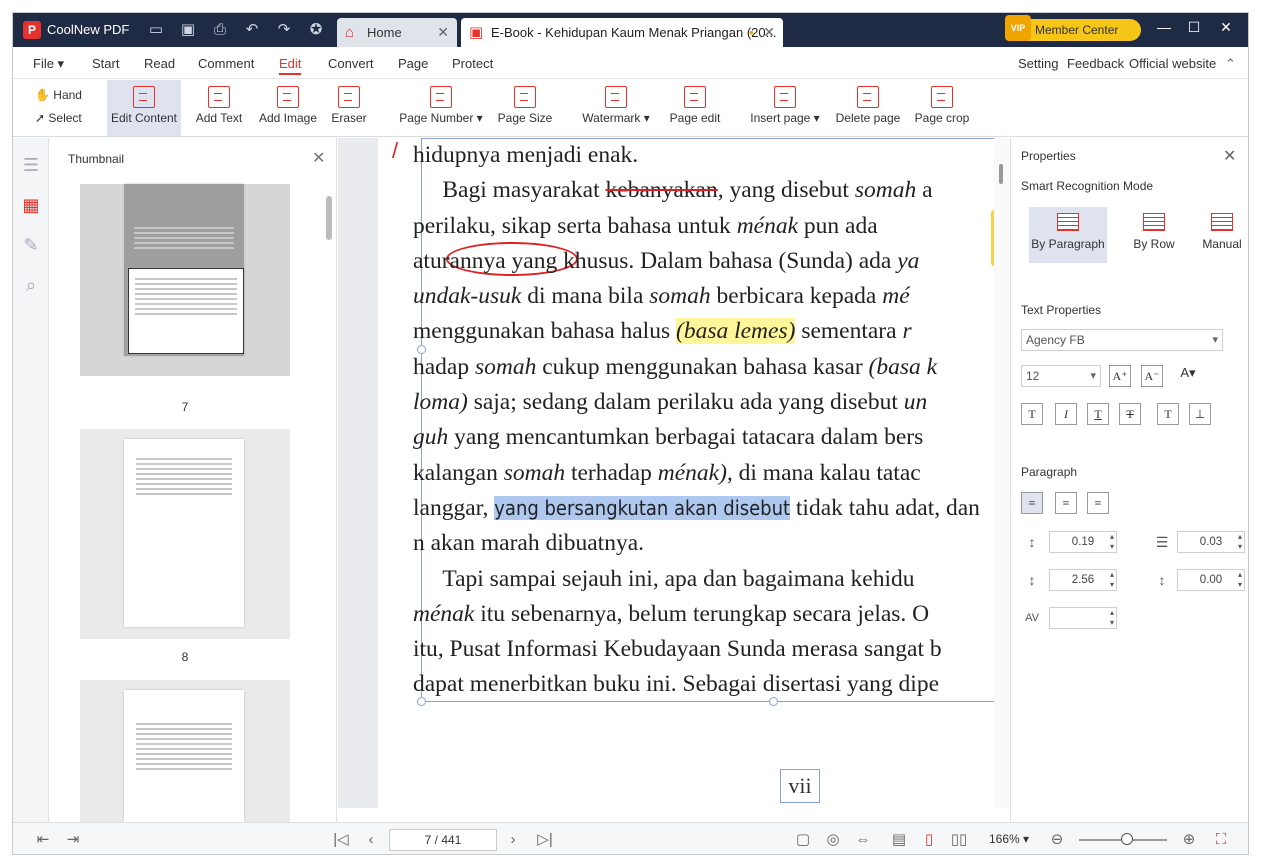  I want to click on sidebar-collapse-icon: ⇤, so click(43, 840).